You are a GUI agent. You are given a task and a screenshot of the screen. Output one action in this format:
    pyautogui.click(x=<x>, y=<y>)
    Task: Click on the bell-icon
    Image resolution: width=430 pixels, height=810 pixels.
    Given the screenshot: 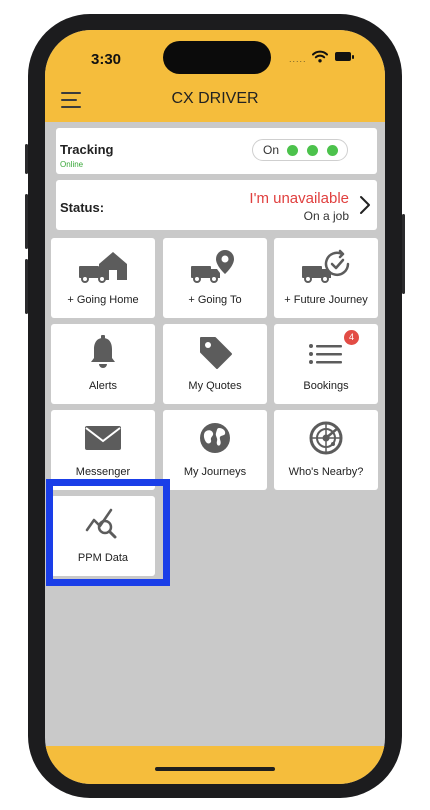 What is the action you would take?
    pyautogui.click(x=103, y=354)
    